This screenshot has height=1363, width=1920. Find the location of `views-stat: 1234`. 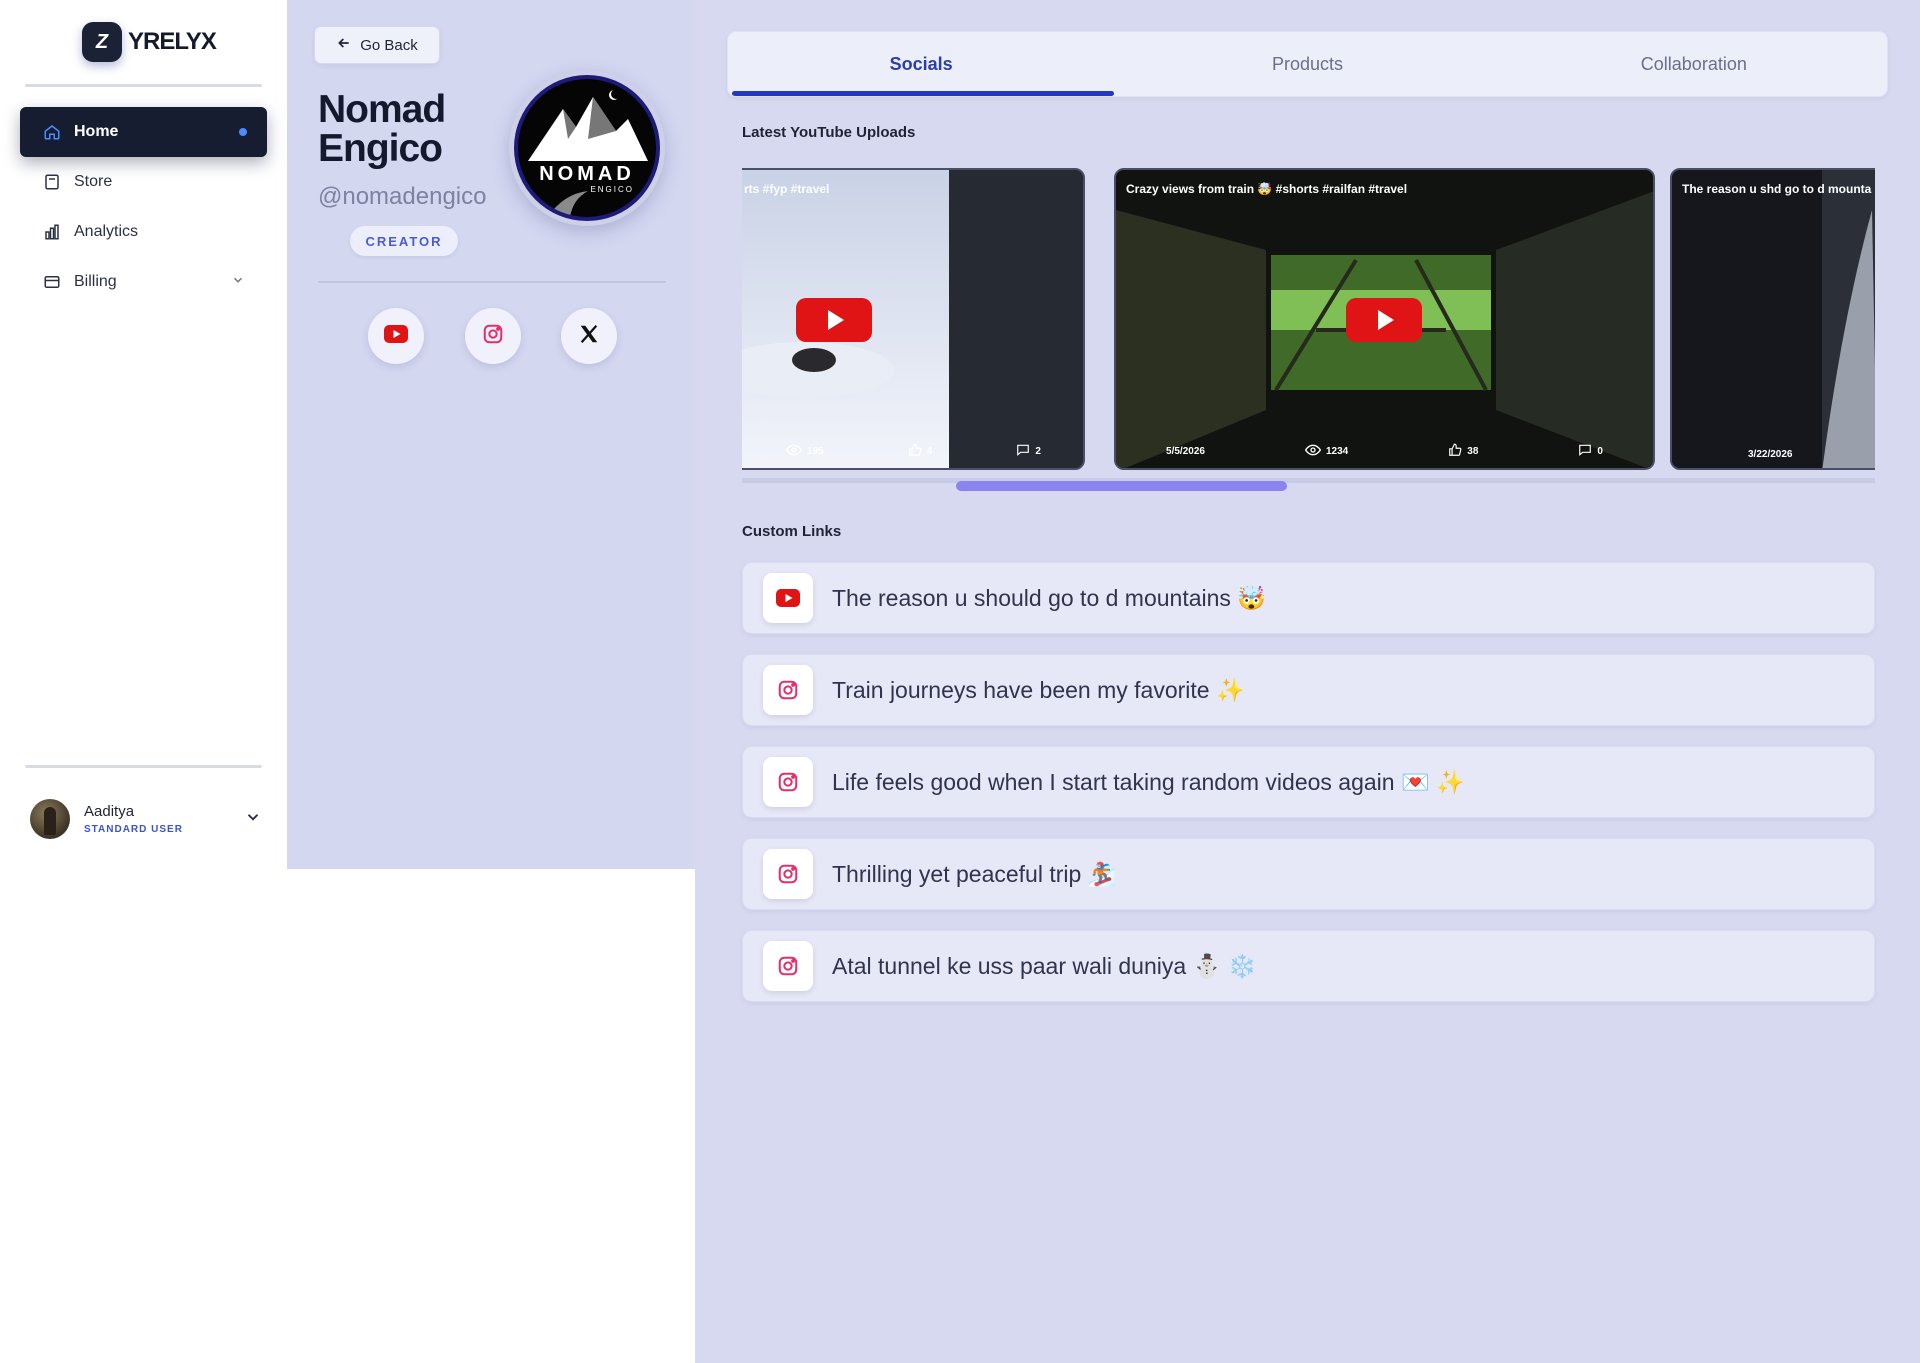

views-stat: 1234 is located at coordinates (1326, 451).